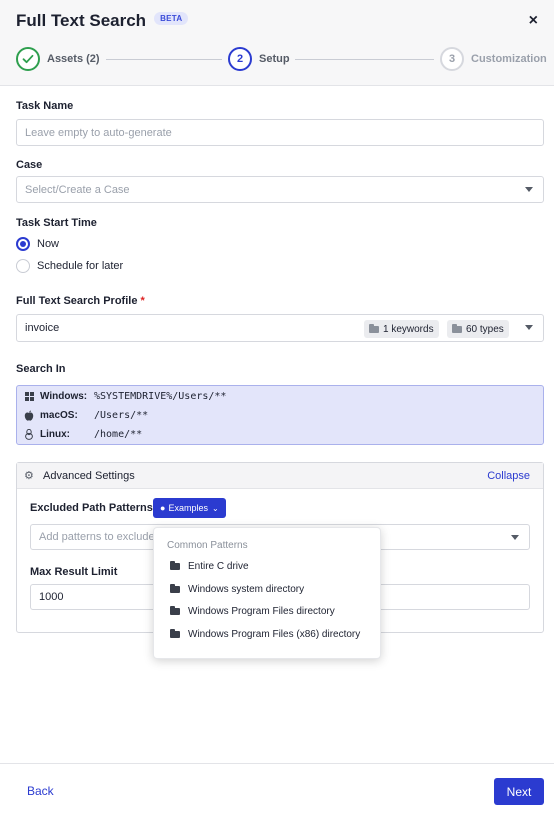 The image size is (554, 815). What do you see at coordinates (160, 396) in the screenshot?
I see `os-path: %SYSTEMDRIVE%/Users/**` at bounding box center [160, 396].